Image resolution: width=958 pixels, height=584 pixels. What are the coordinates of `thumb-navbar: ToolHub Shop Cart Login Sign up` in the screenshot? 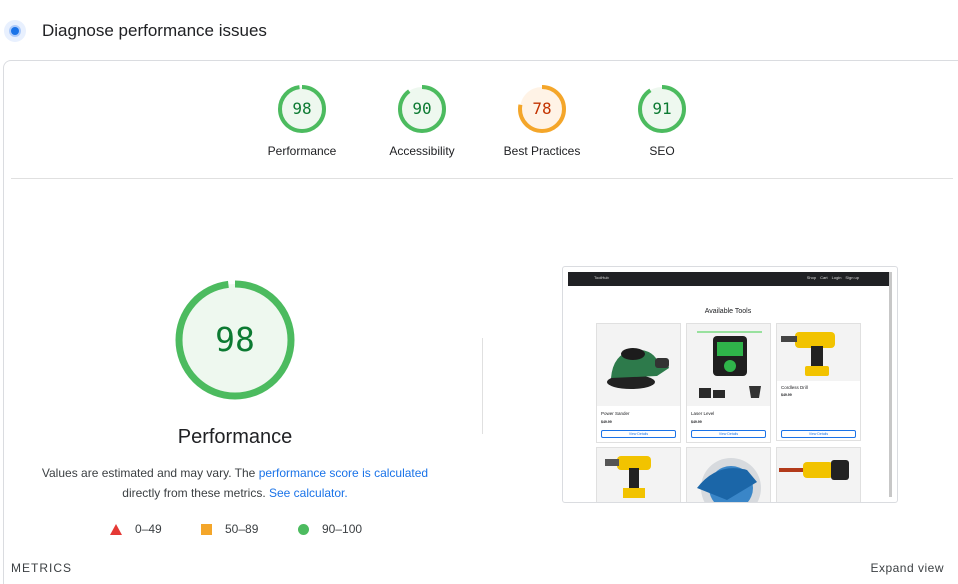 It's located at (728, 279).